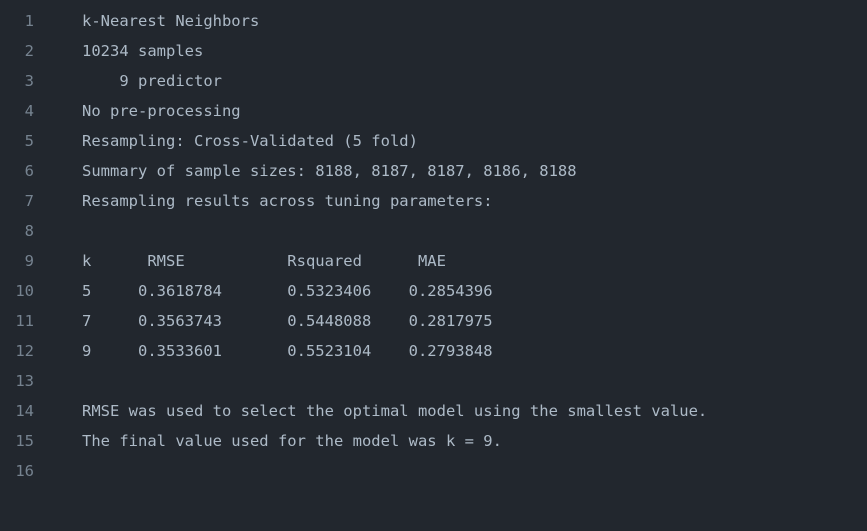  What do you see at coordinates (433, 51) in the screenshot?
I see `code-line: 2 10234 samples` at bounding box center [433, 51].